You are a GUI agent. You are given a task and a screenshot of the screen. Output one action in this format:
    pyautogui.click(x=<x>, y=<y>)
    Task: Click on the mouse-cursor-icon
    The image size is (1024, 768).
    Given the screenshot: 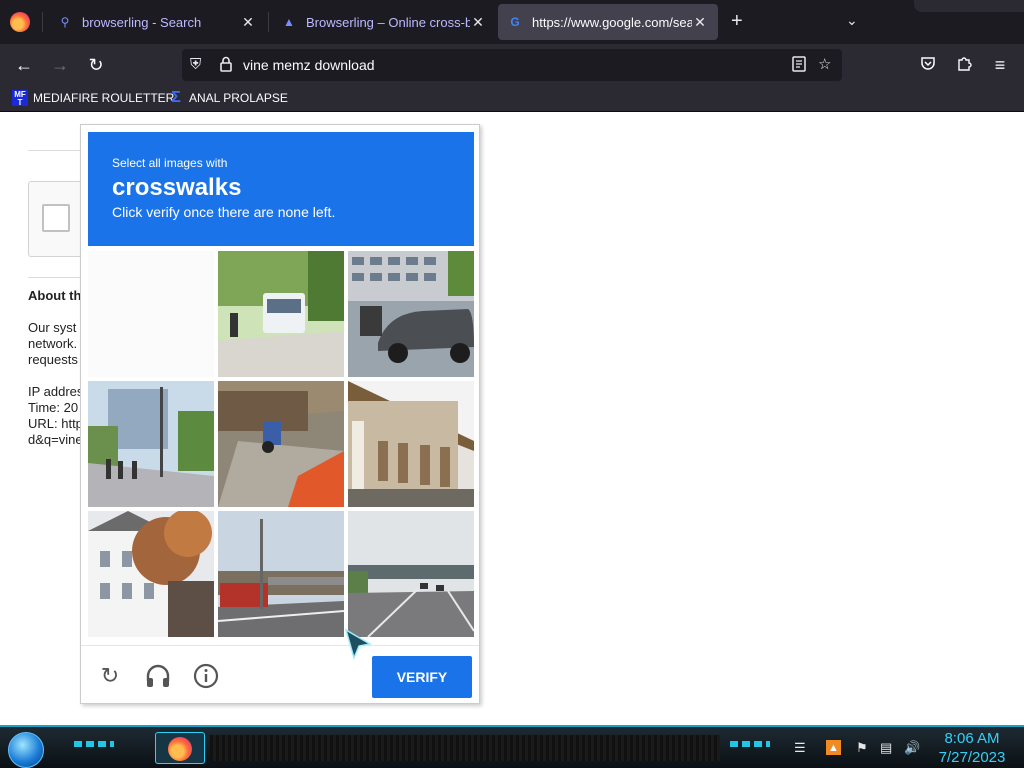 What is the action you would take?
    pyautogui.click(x=358, y=644)
    